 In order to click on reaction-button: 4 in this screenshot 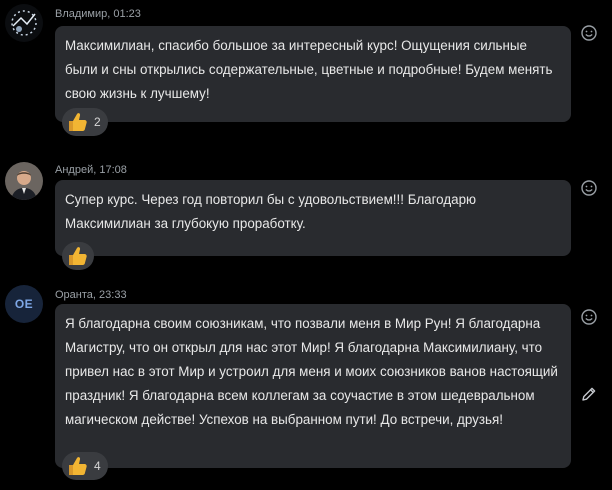, I will do `click(85, 466)`.